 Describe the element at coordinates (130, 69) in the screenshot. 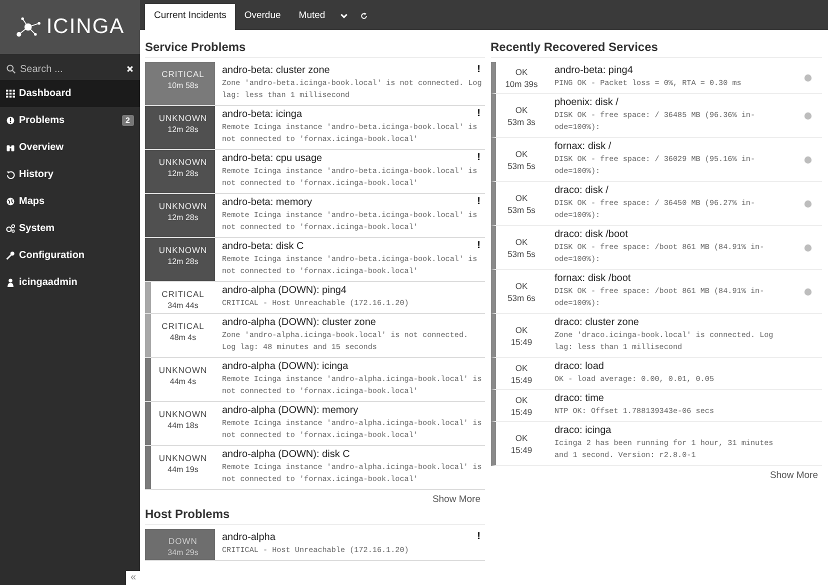

I see `close-icon` at that location.